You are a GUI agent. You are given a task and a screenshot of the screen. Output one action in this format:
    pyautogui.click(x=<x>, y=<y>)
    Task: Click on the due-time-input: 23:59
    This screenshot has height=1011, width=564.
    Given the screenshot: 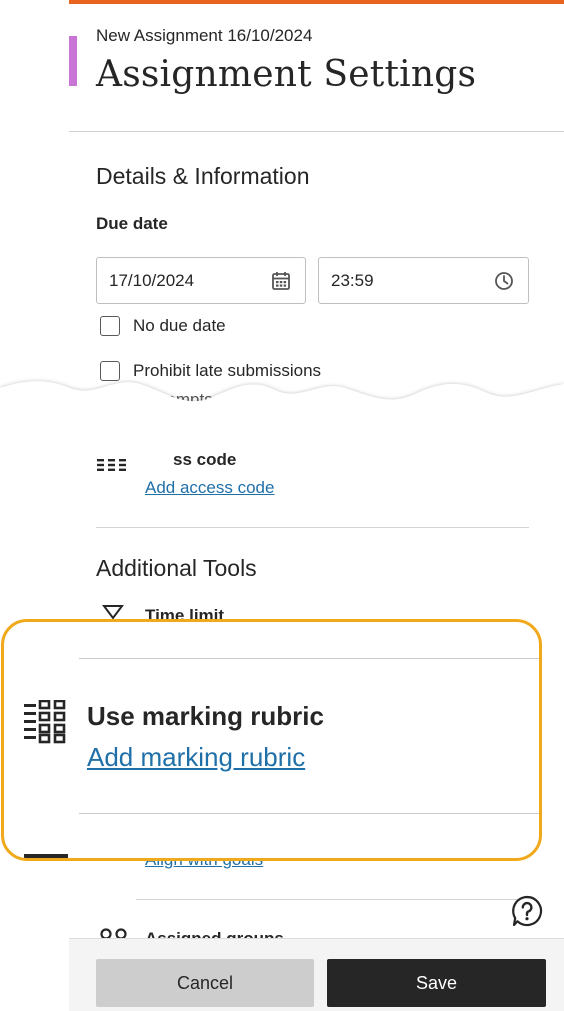 What is the action you would take?
    pyautogui.click(x=423, y=280)
    